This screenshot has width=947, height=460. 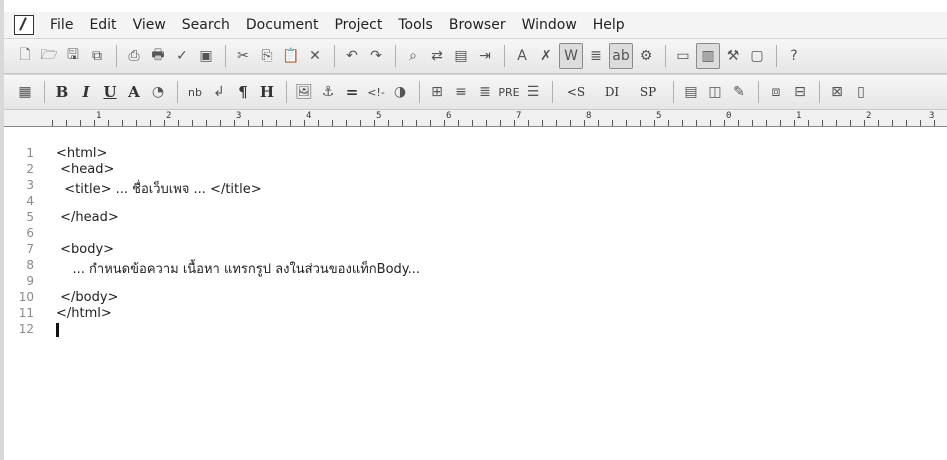 I want to click on menu-document: Document, so click(x=282, y=25).